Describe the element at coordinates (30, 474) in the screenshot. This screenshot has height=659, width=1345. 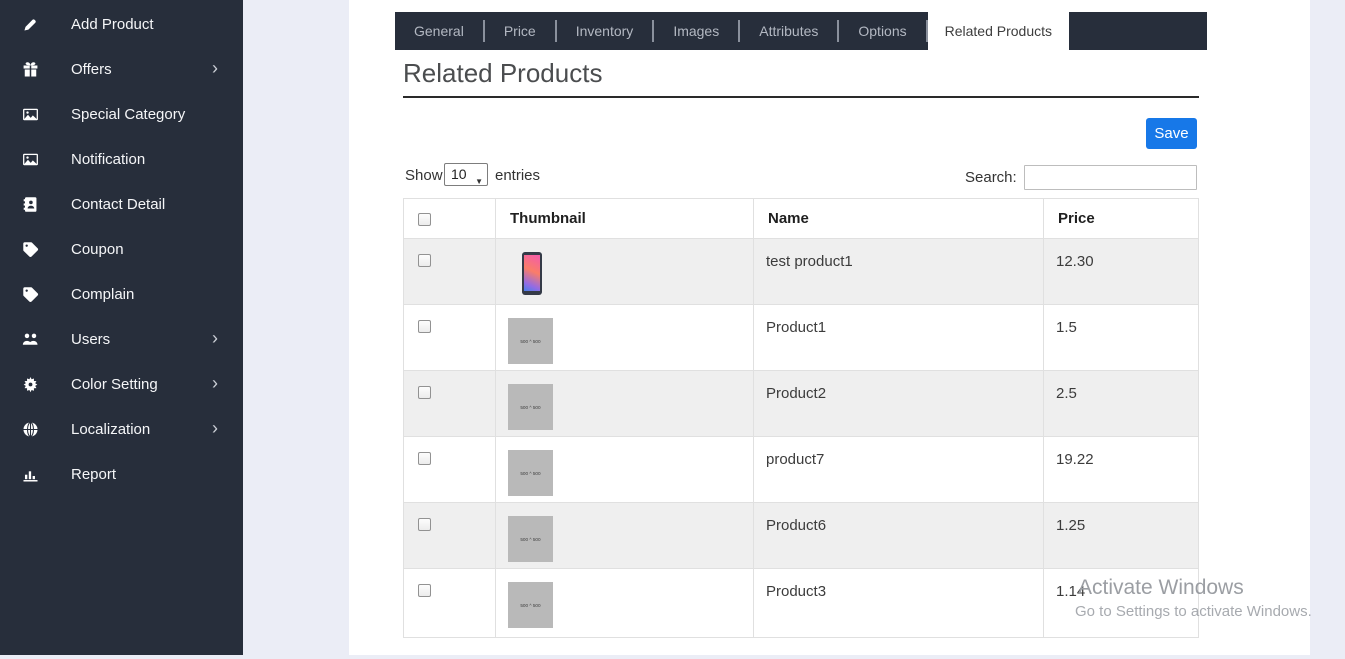
I see `bar-chart-icon` at that location.